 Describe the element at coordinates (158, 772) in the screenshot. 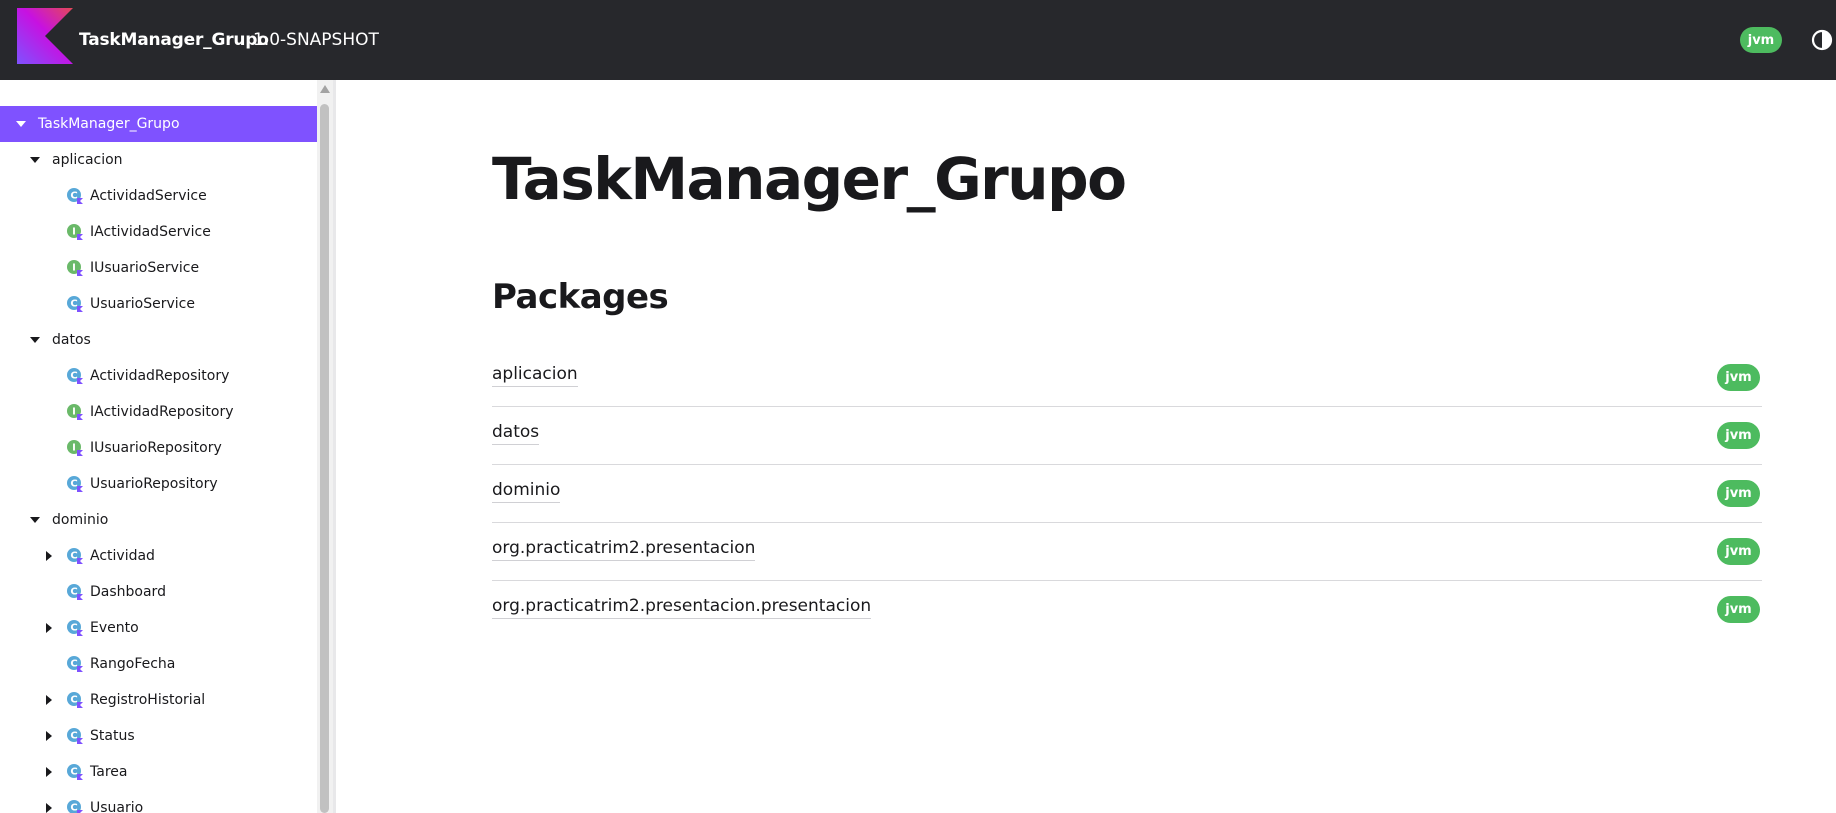

I see `sidebar-item-tarea: C Tarea` at that location.